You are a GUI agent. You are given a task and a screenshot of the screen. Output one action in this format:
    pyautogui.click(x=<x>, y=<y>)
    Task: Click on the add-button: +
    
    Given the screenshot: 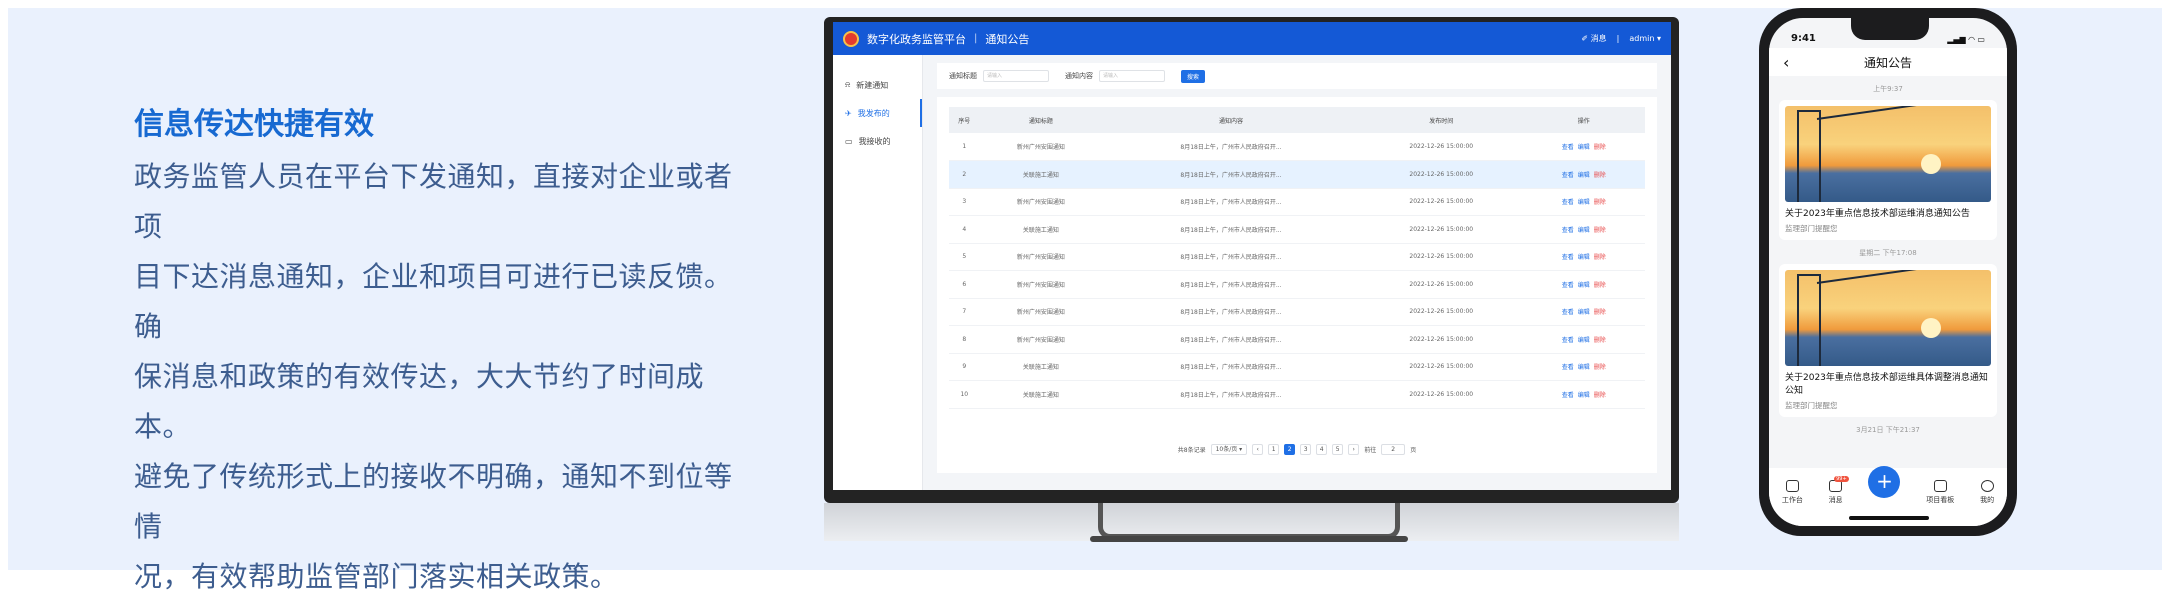 What is the action you would take?
    pyautogui.click(x=1884, y=482)
    